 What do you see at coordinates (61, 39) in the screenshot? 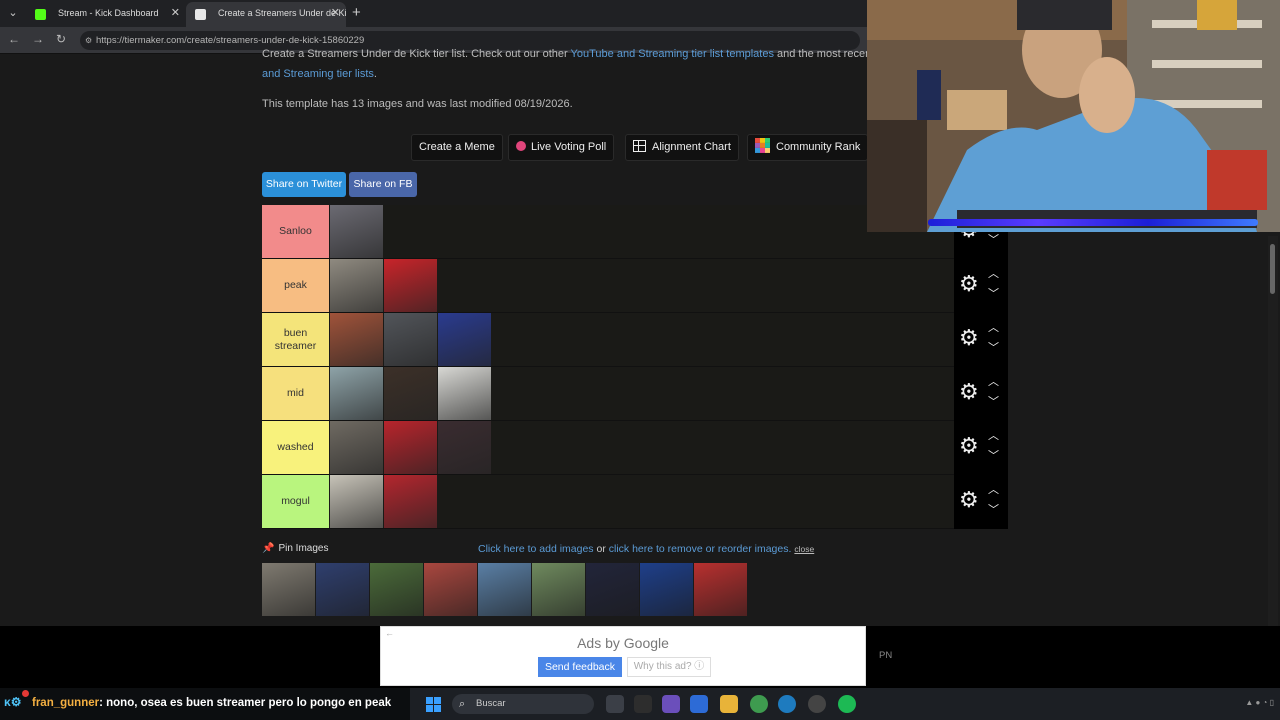
I see `reload-icon: ↻` at bounding box center [61, 39].